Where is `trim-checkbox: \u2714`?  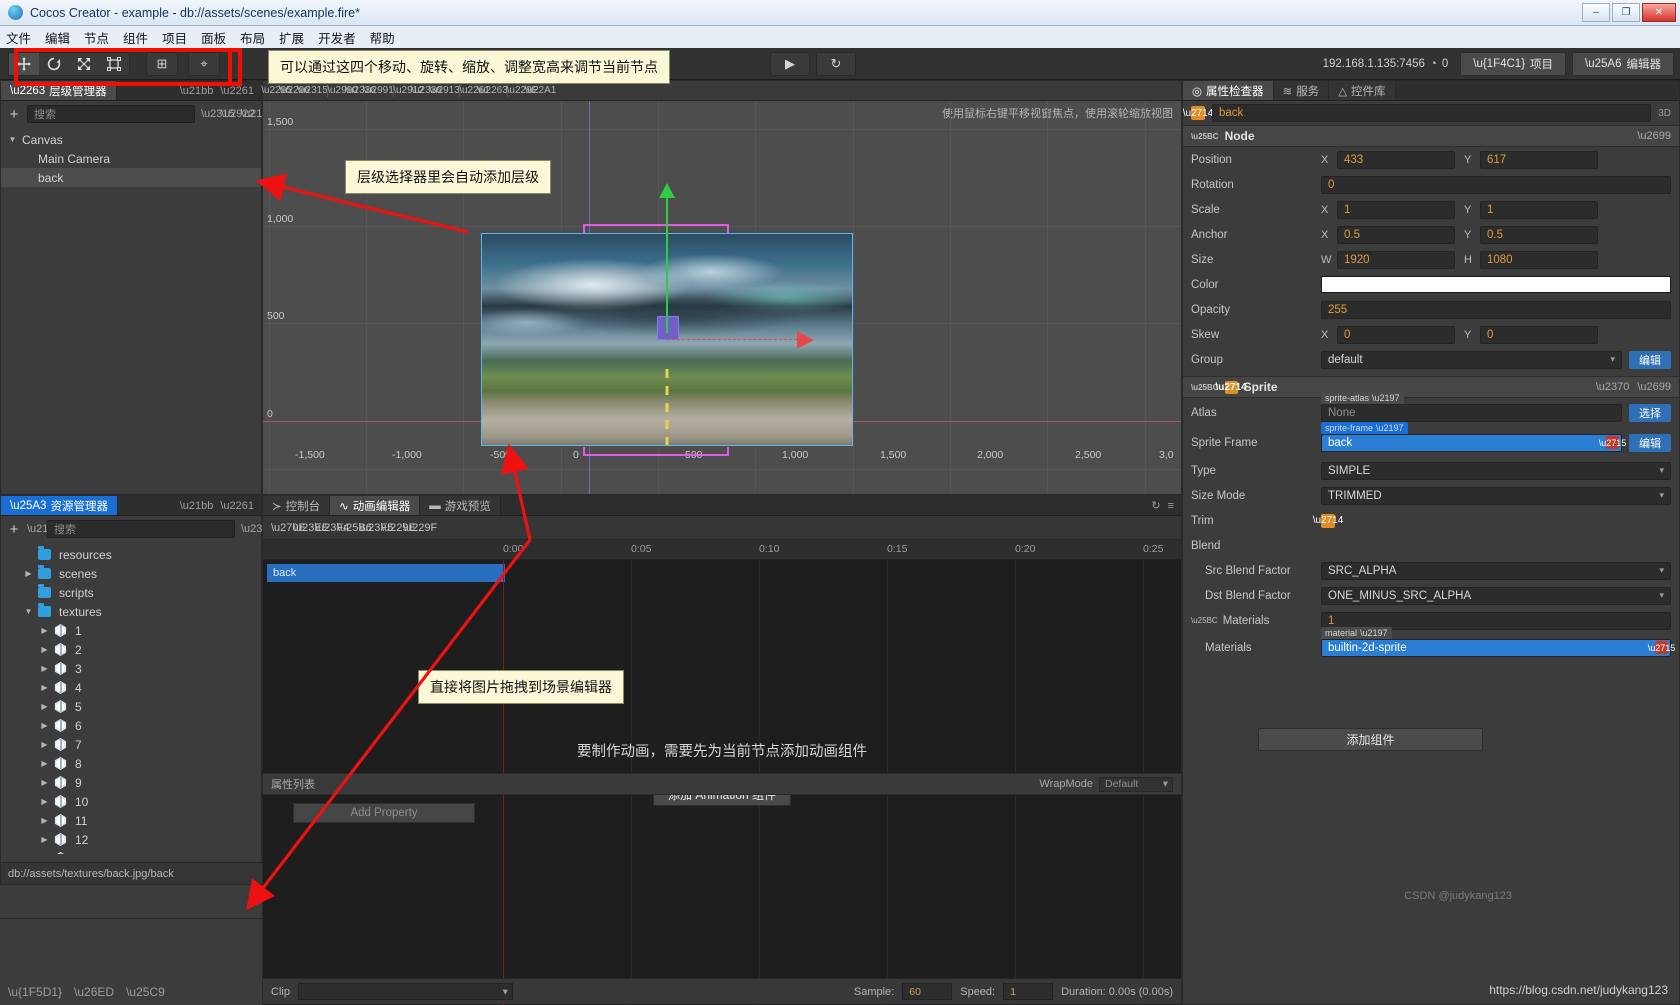 trim-checkbox: \u2714 is located at coordinates (1328, 520).